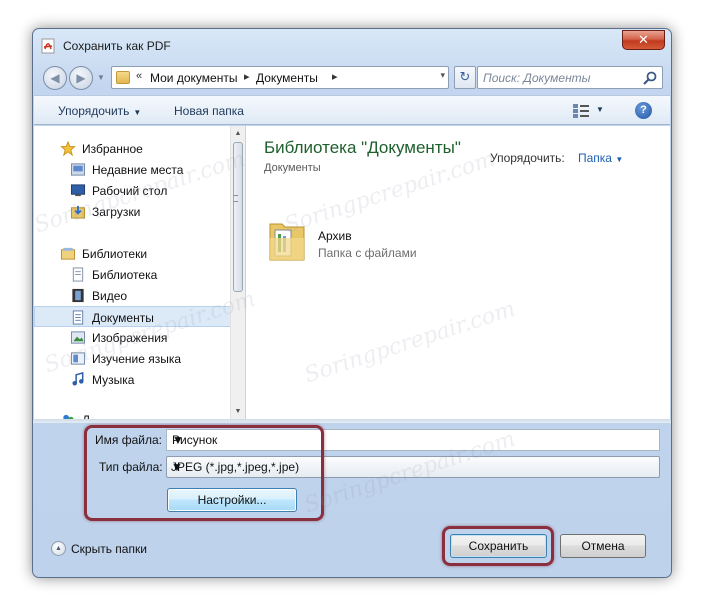 Image resolution: width=704 pixels, height=610 pixels. What do you see at coordinates (78, 337) in the screenshot?
I see `pictures-icon` at bounding box center [78, 337].